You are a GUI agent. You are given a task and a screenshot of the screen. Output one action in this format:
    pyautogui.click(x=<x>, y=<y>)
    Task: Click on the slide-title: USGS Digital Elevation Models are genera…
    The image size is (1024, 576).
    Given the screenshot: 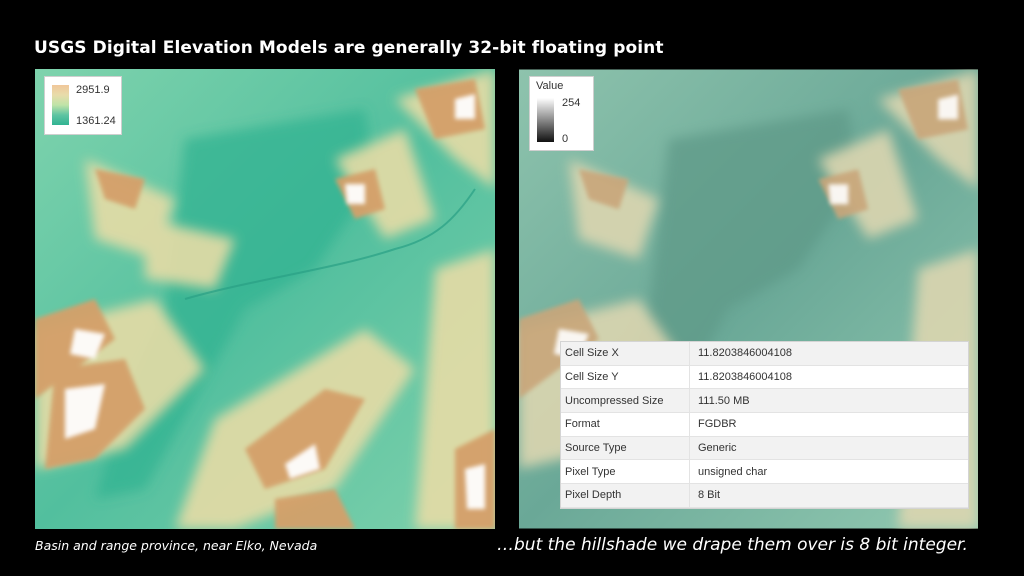 What is the action you would take?
    pyautogui.click(x=349, y=48)
    